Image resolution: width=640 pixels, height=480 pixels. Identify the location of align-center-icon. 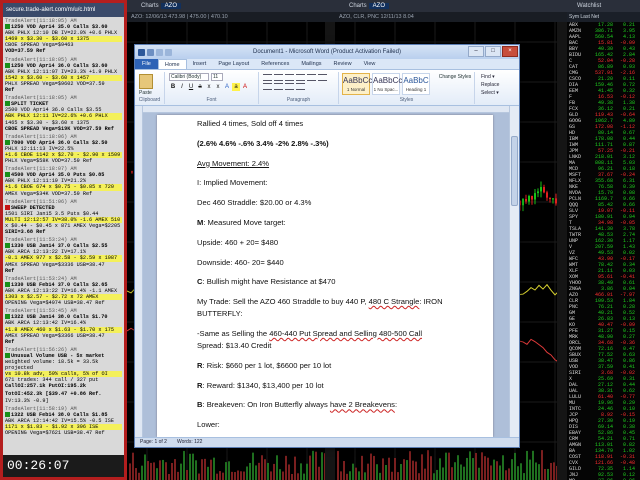
(267, 86).